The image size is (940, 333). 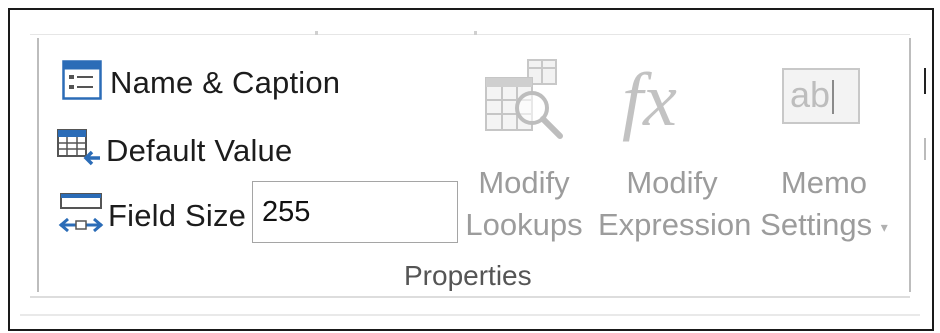 I want to click on name-caption-button: Name & Caption, so click(x=201, y=82).